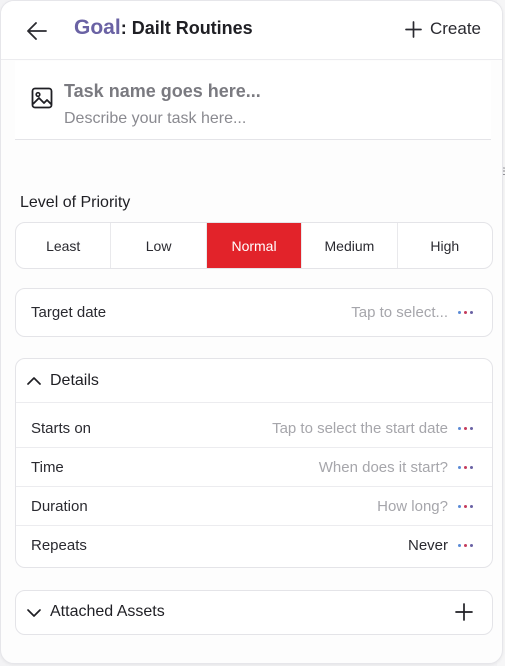 The height and width of the screenshot is (666, 505). Describe the element at coordinates (427, 545) in the screenshot. I see `row-value: Never` at that location.